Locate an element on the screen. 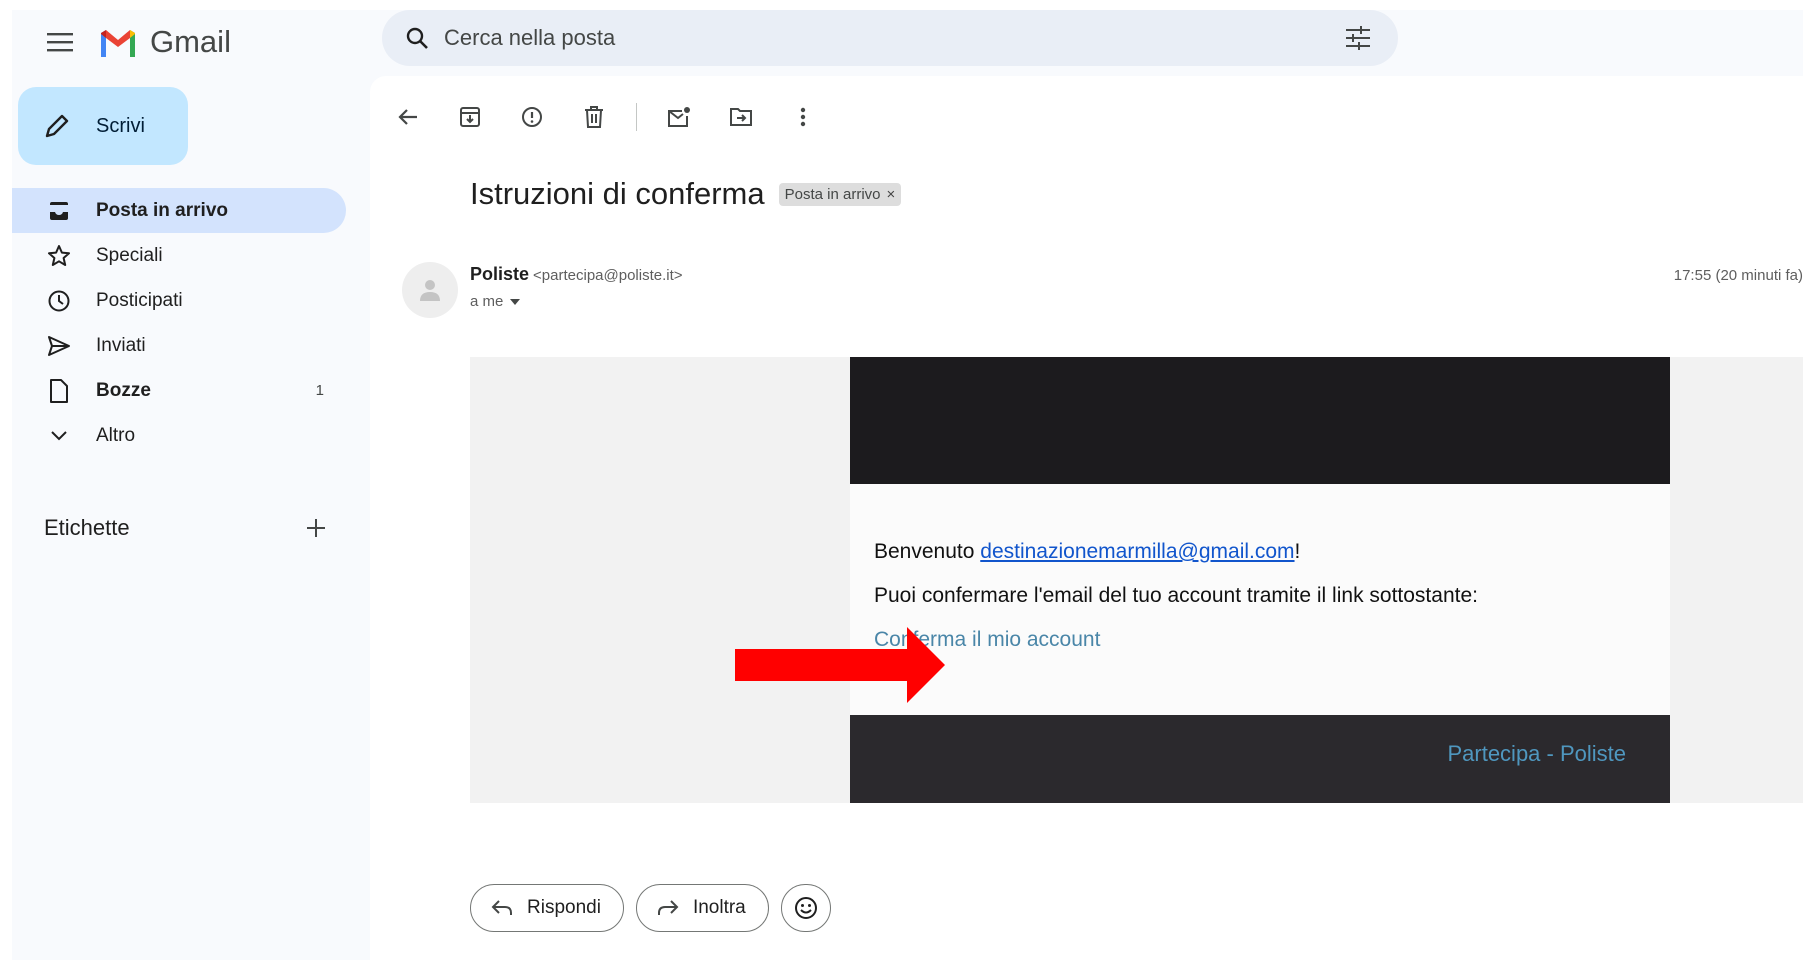 The width and height of the screenshot is (1803, 960). move-folder-icon is located at coordinates (741, 117).